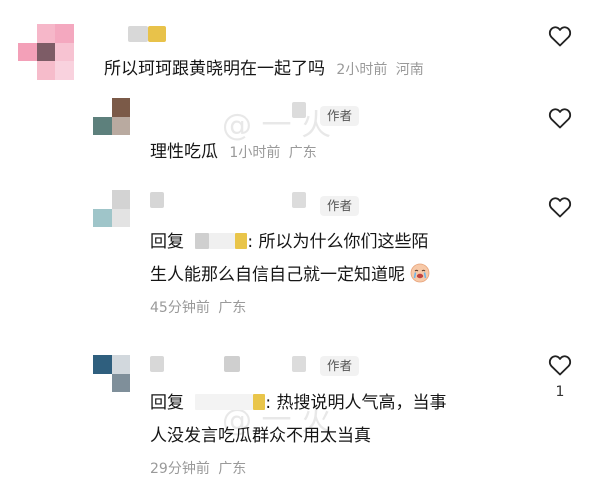  Describe the element at coordinates (180, 308) in the screenshot. I see `comment-time: 45分钟前` at that location.